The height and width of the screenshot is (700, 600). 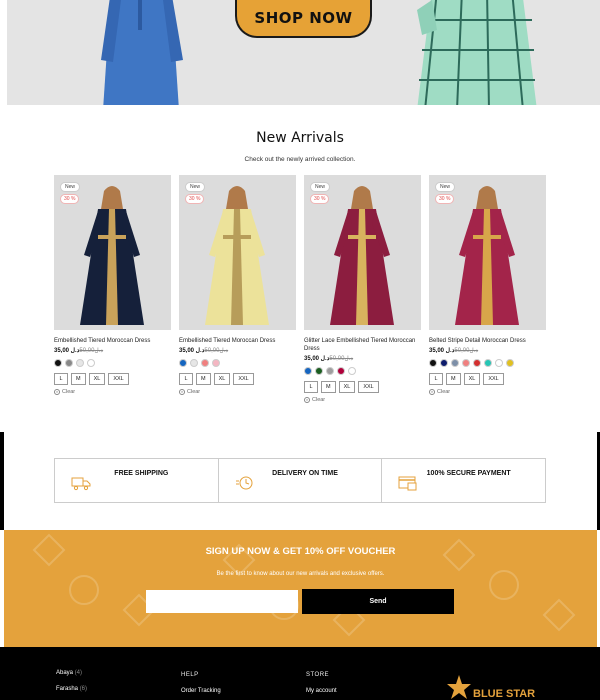 I want to click on brand-logo: BLUE STAR, so click(x=490, y=687).